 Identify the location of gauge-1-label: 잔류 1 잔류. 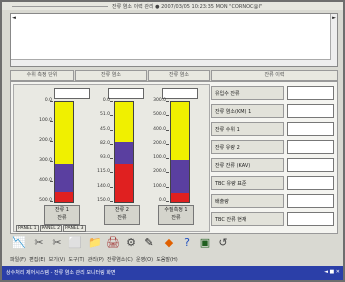
(62, 215).